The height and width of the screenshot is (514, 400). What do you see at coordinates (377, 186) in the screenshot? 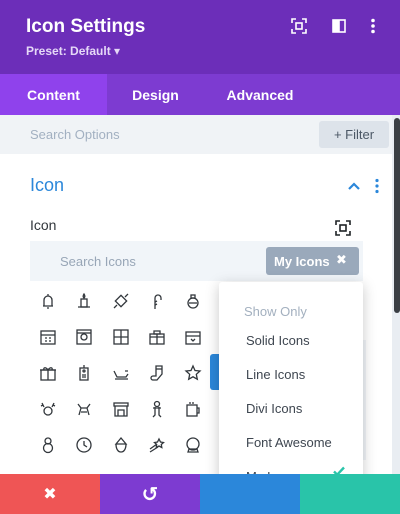
I see `section-more-icon` at bounding box center [377, 186].